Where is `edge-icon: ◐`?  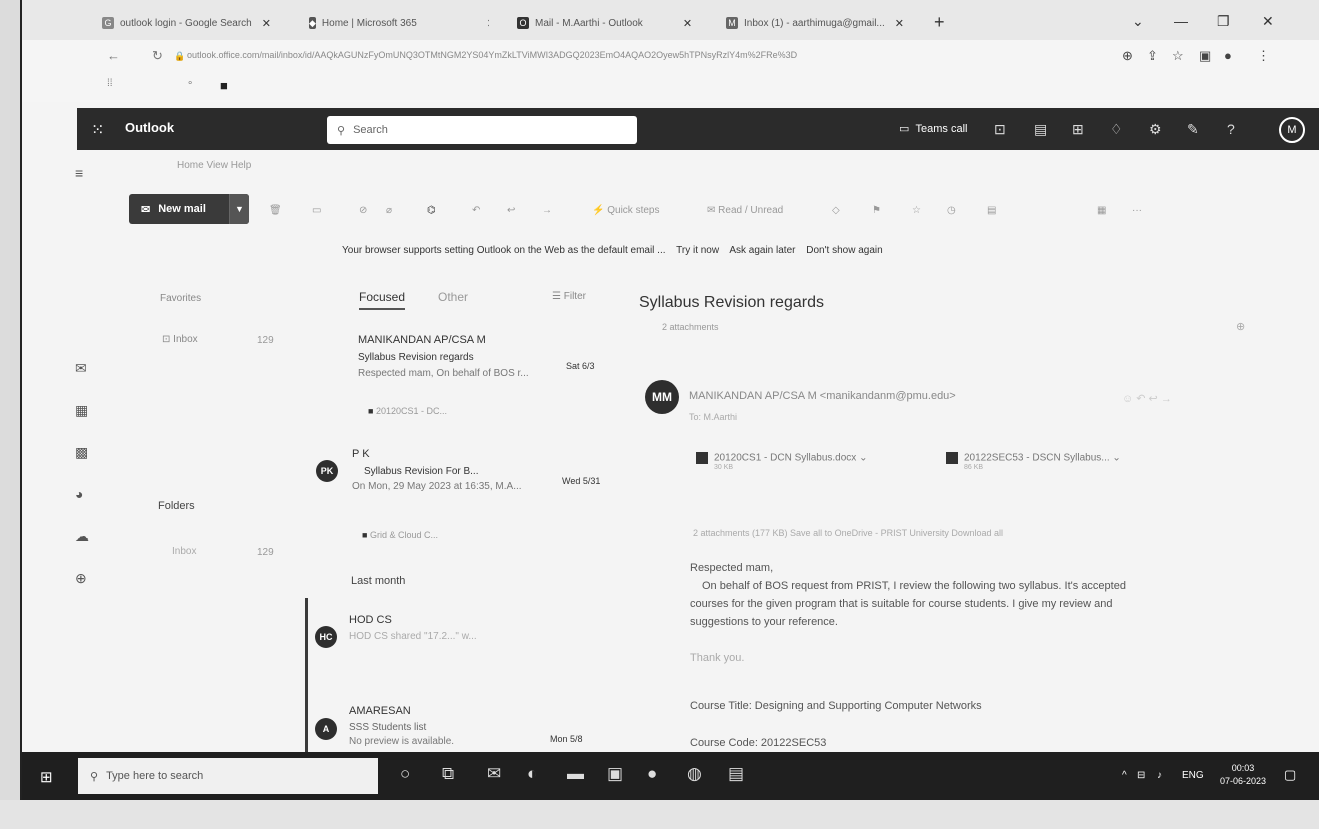
edge-icon: ◐ is located at coordinates (532, 774).